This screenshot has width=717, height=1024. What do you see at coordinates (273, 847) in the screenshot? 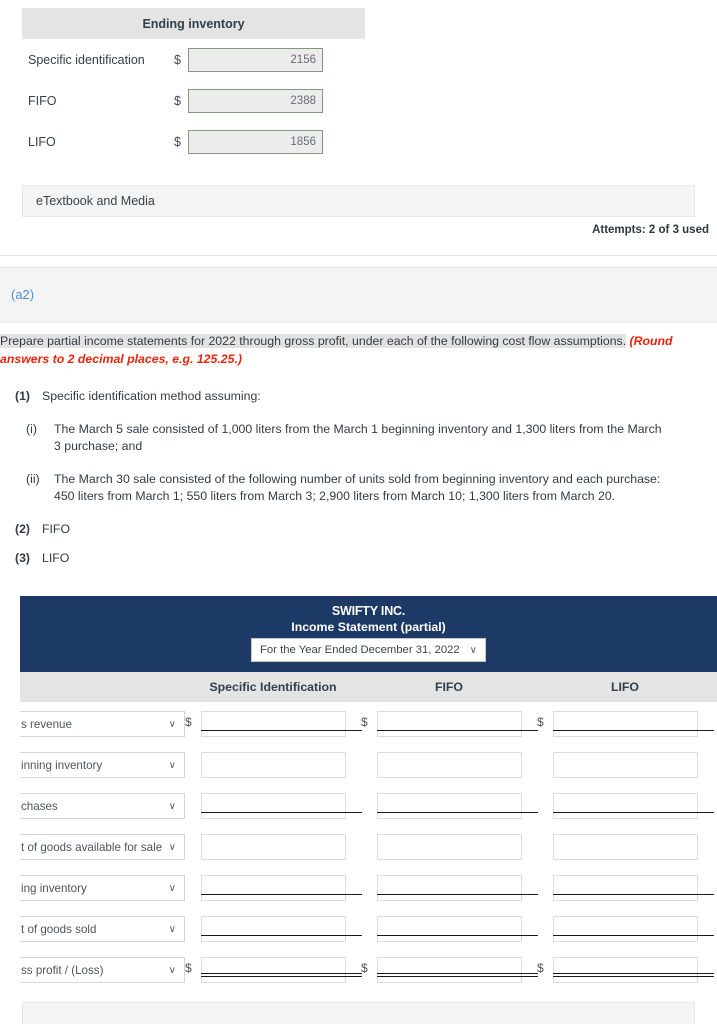
I see `amount-input-si-cost-of-goods-available` at bounding box center [273, 847].